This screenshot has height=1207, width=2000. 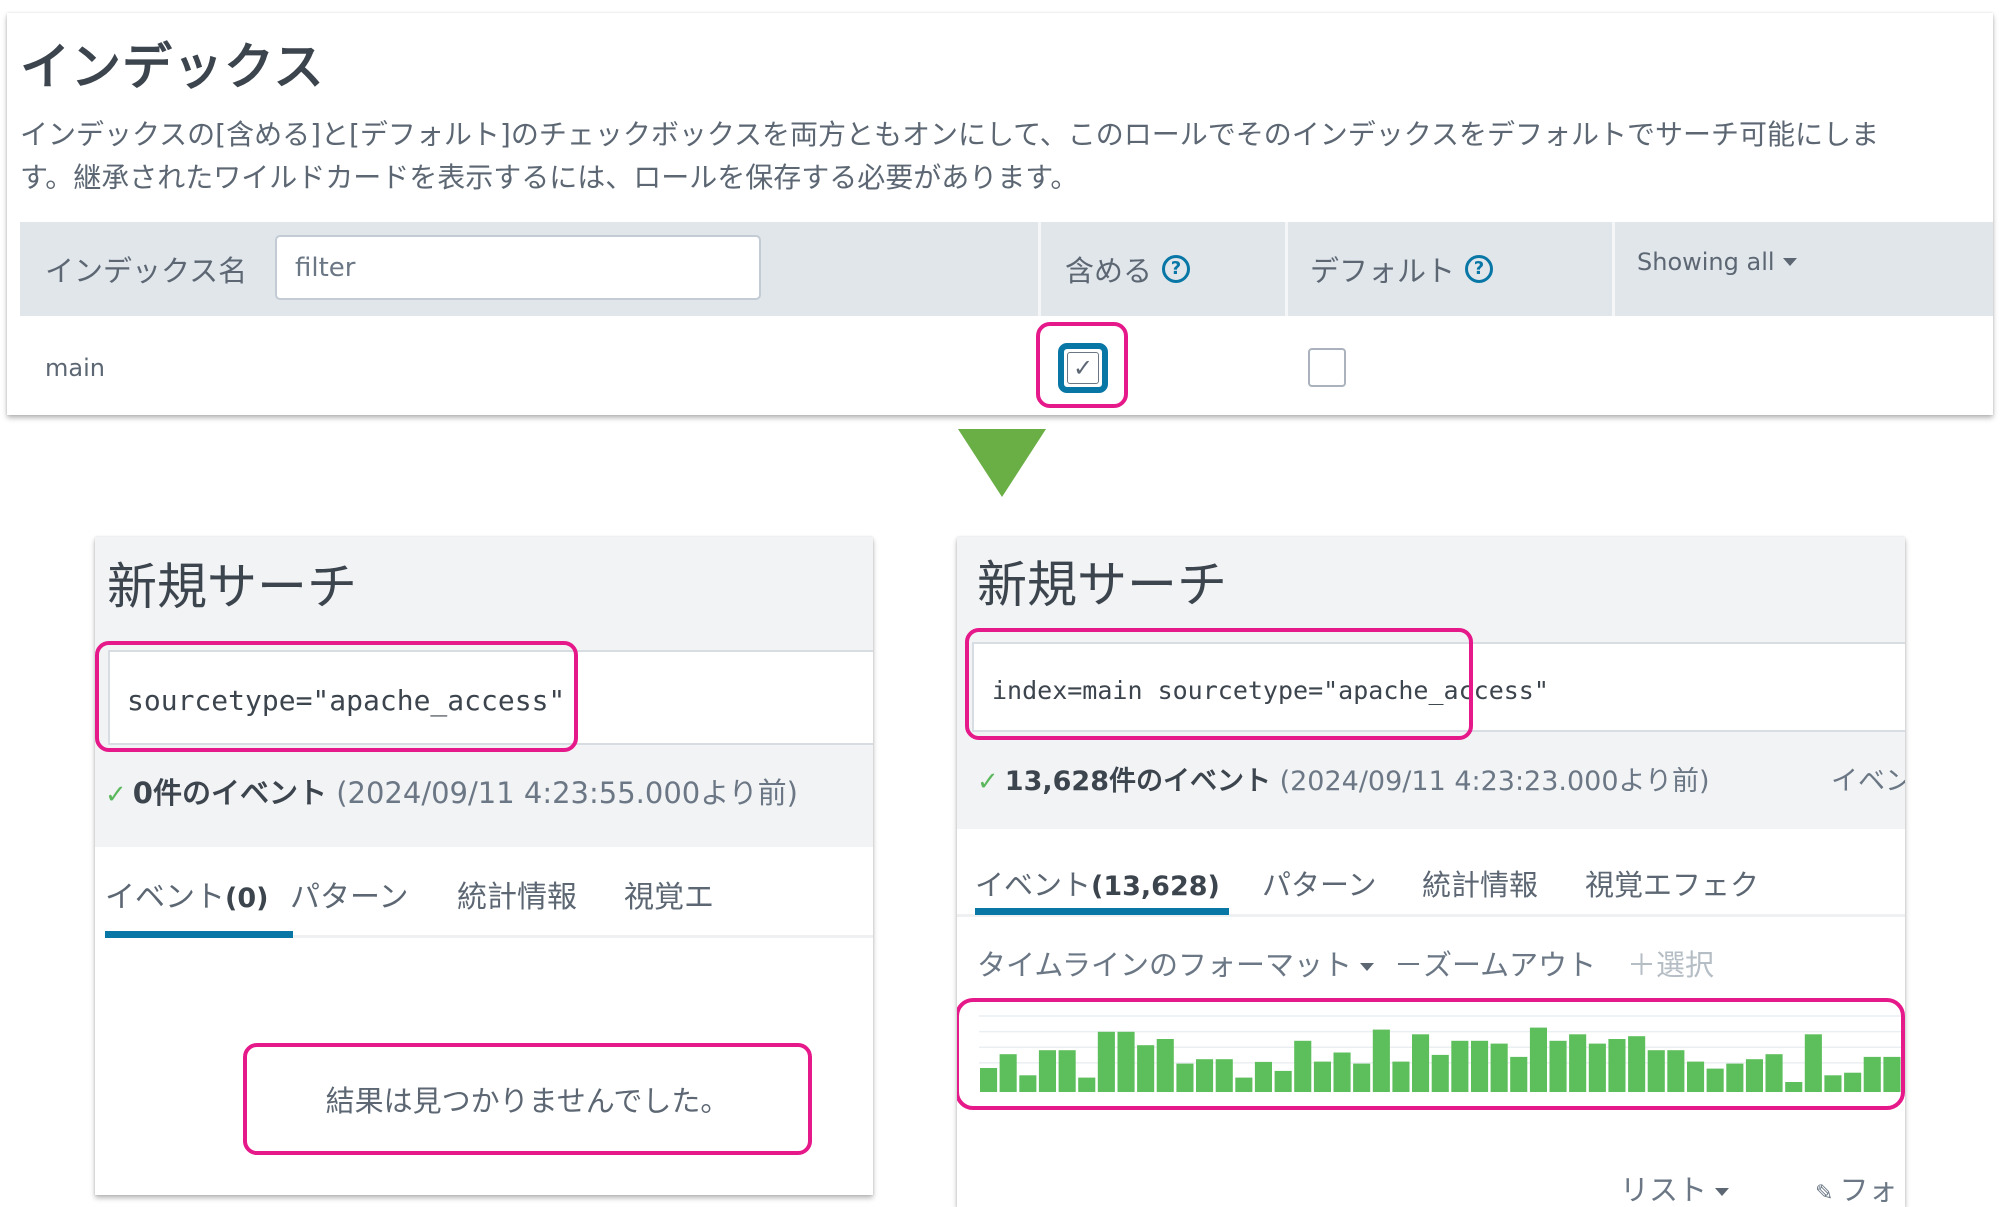 I want to click on column-label-include: 含める, so click(x=1109, y=271).